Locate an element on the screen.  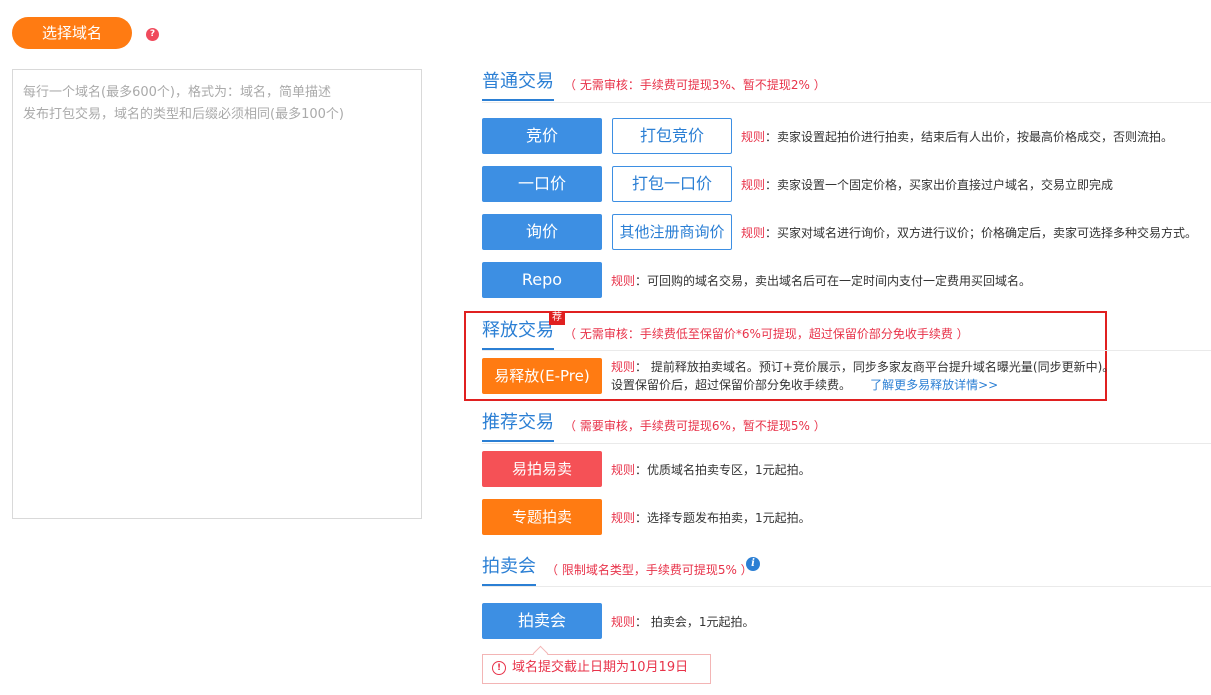
rule-easy-auction: 规则：优质域名拍卖专区，1元起拍。 is located at coordinates (711, 470).